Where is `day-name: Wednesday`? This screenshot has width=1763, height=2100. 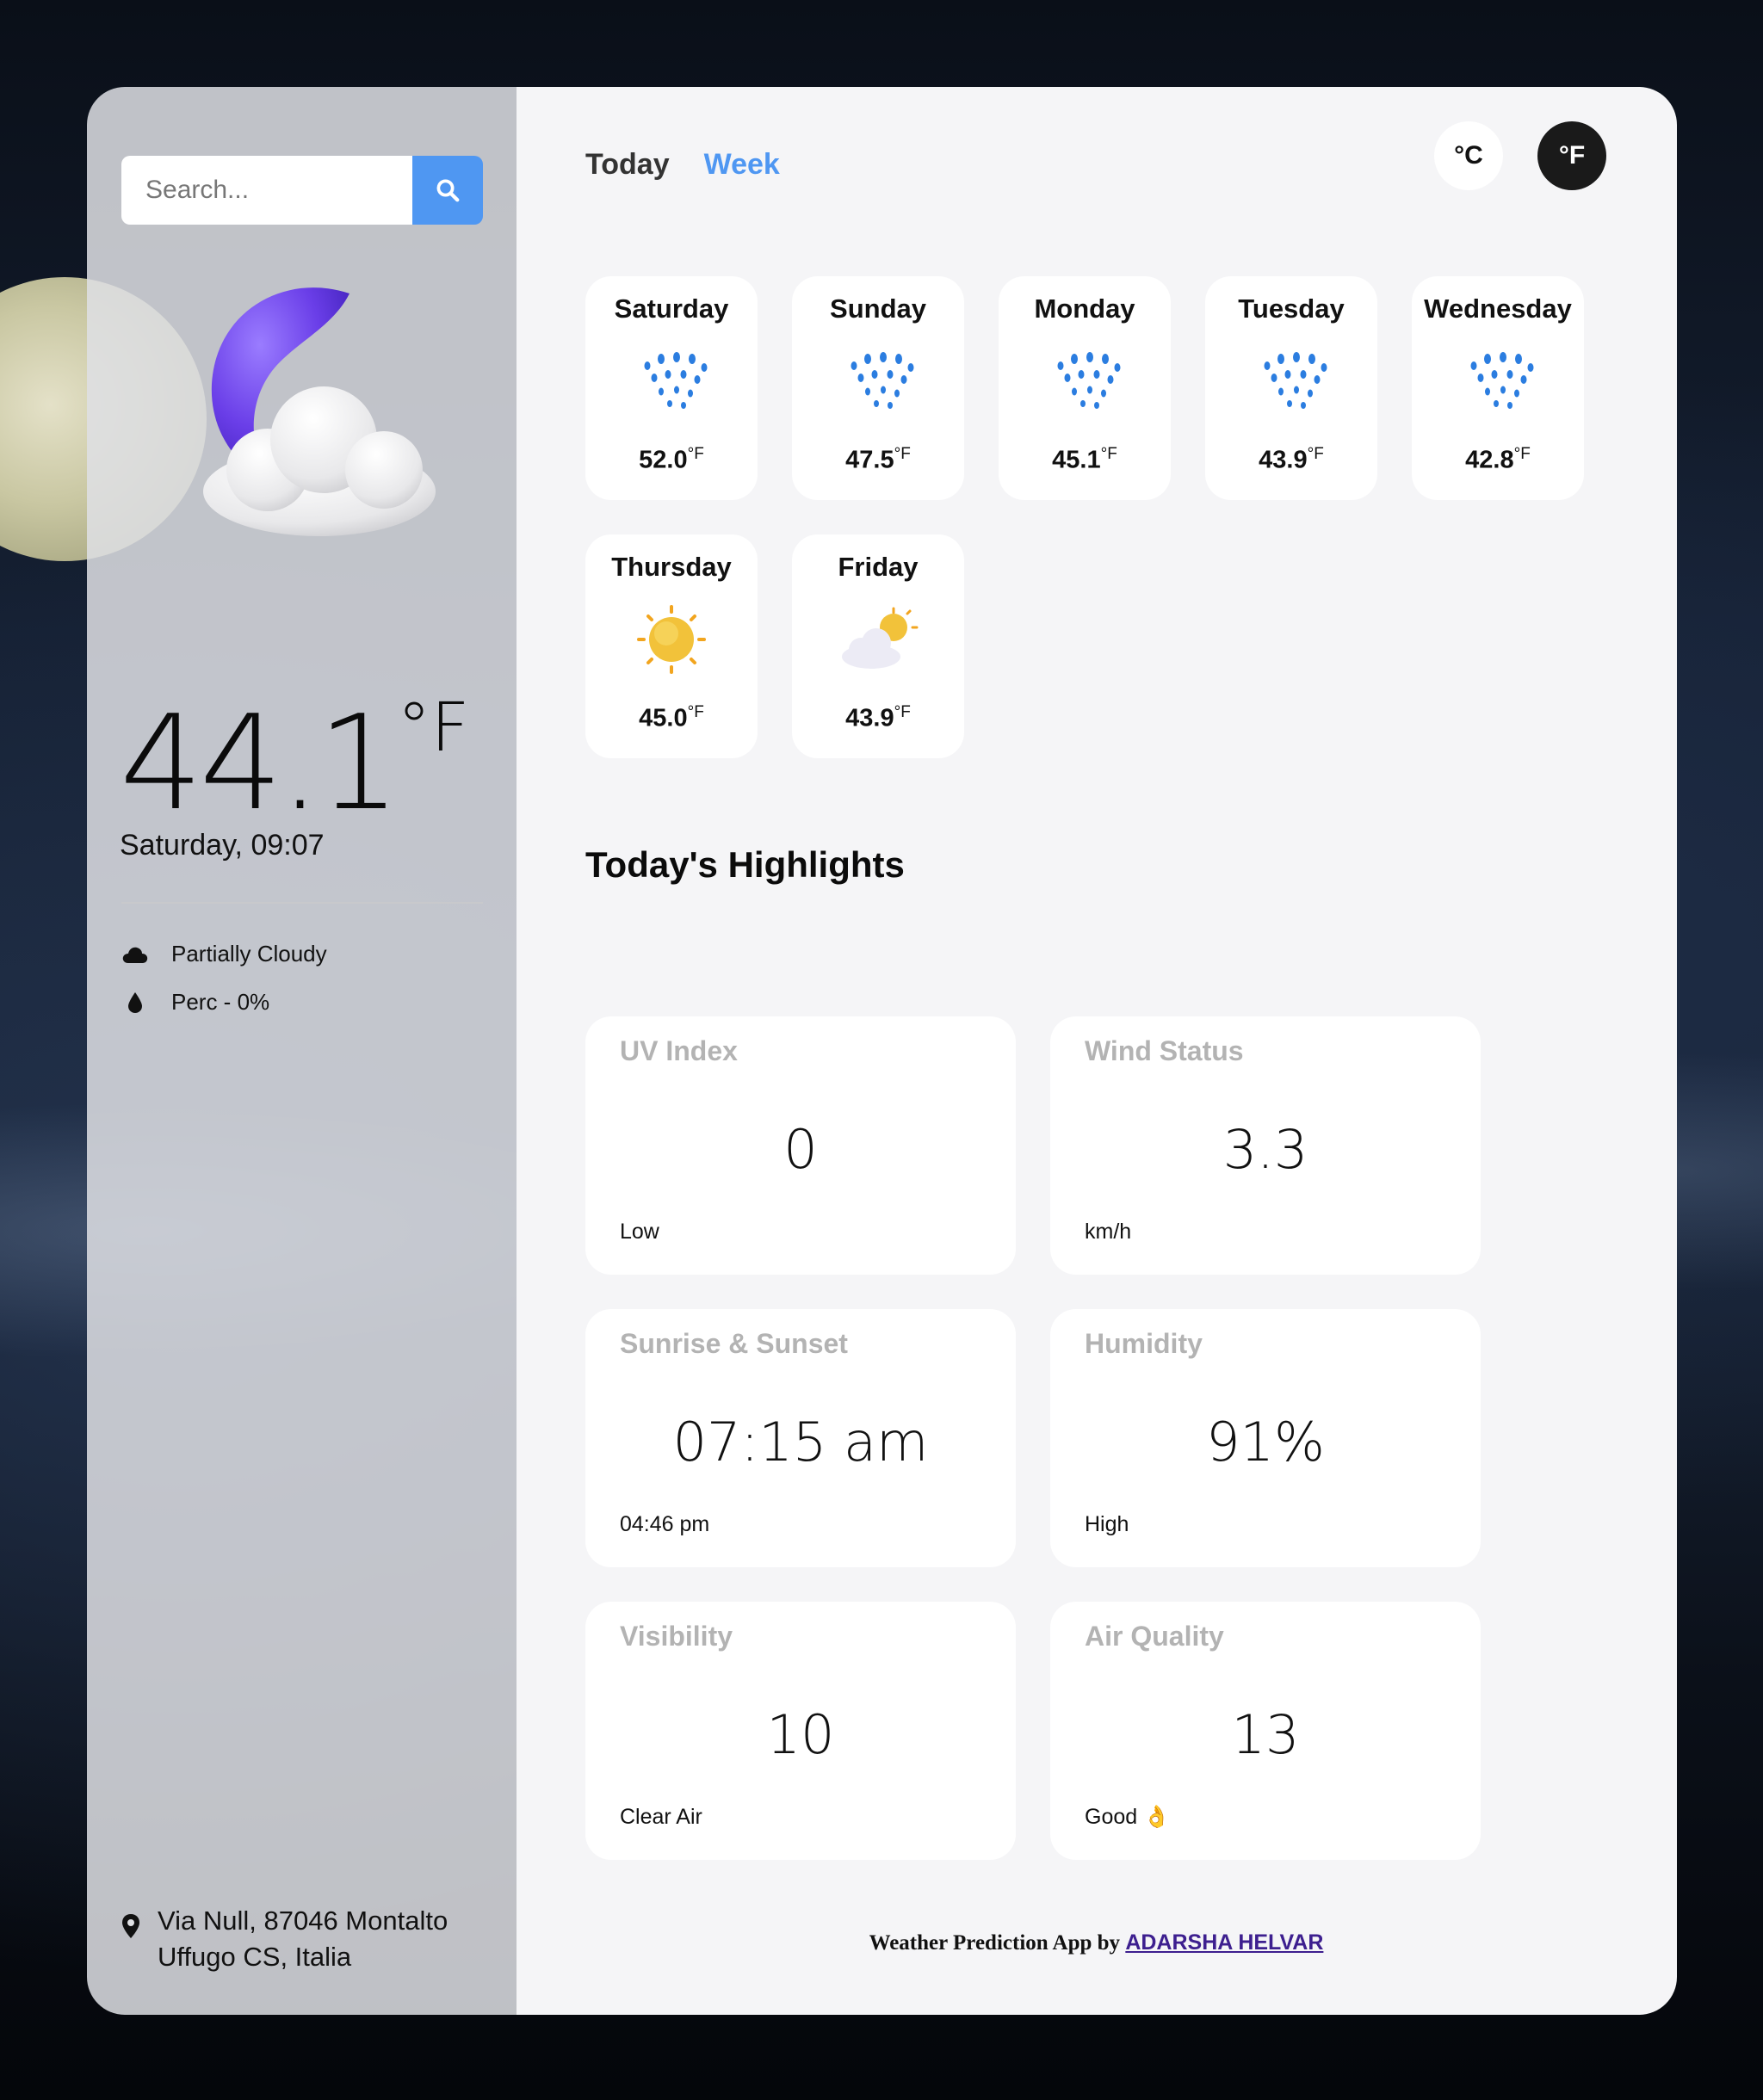
day-name: Wednesday is located at coordinates (1498, 308).